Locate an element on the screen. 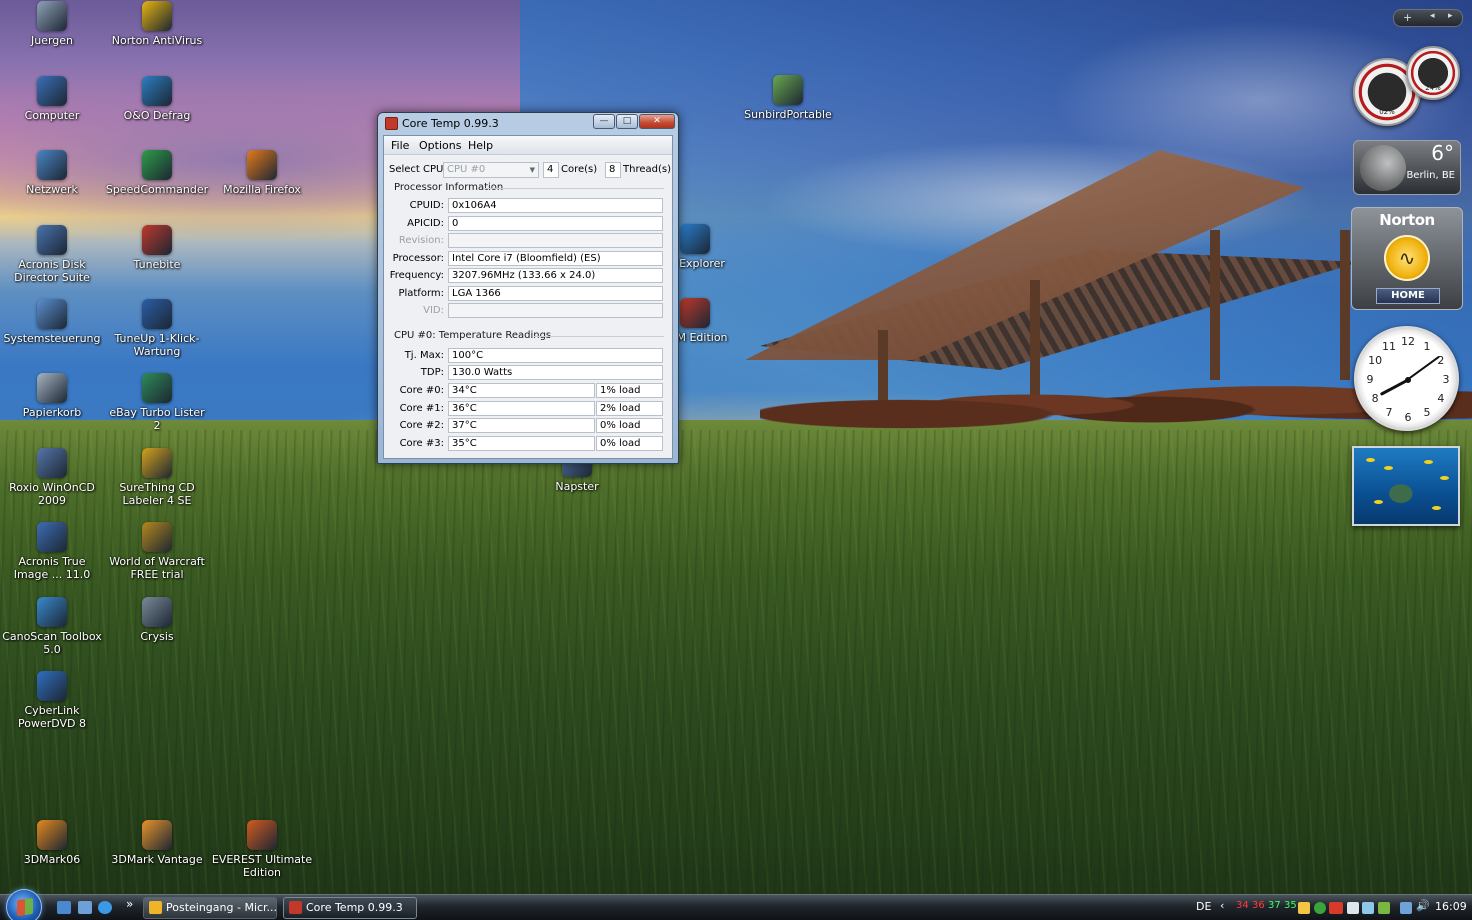 Image resolution: width=1472 pixels, height=920 pixels. sidebar-prev-button: ◂ is located at coordinates (1432, 16).